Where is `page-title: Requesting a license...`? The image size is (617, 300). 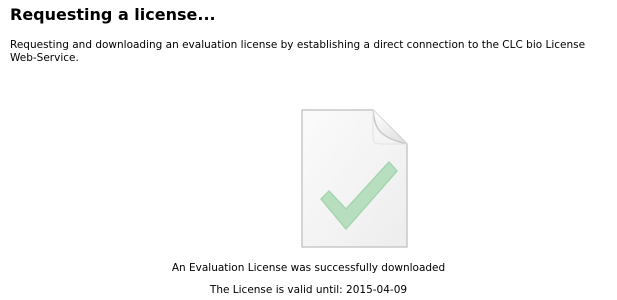
page-title: Requesting a license... is located at coordinates (113, 14).